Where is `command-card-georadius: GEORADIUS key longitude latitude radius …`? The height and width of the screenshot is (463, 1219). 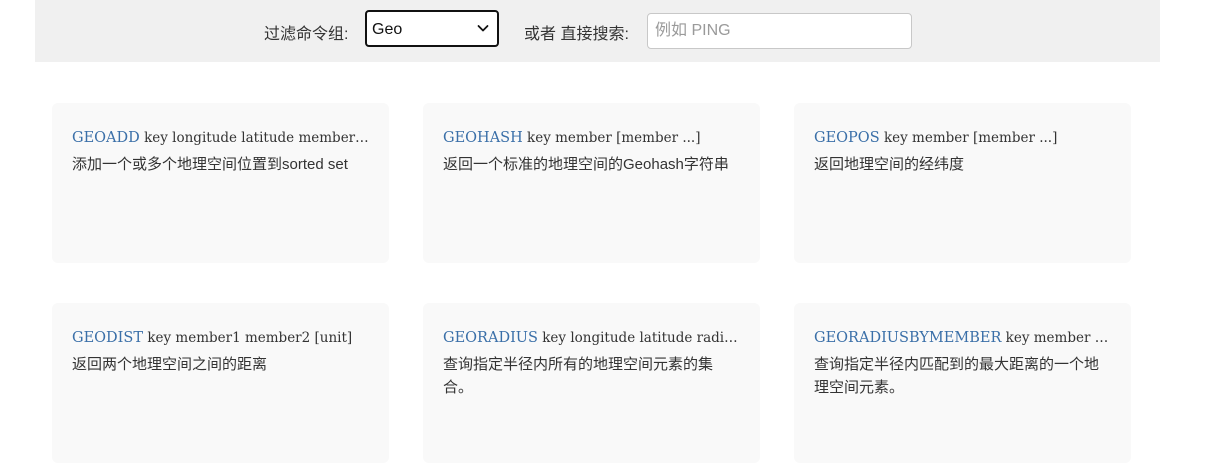
command-card-georadius: GEORADIUS key longitude latitude radius … is located at coordinates (591, 383).